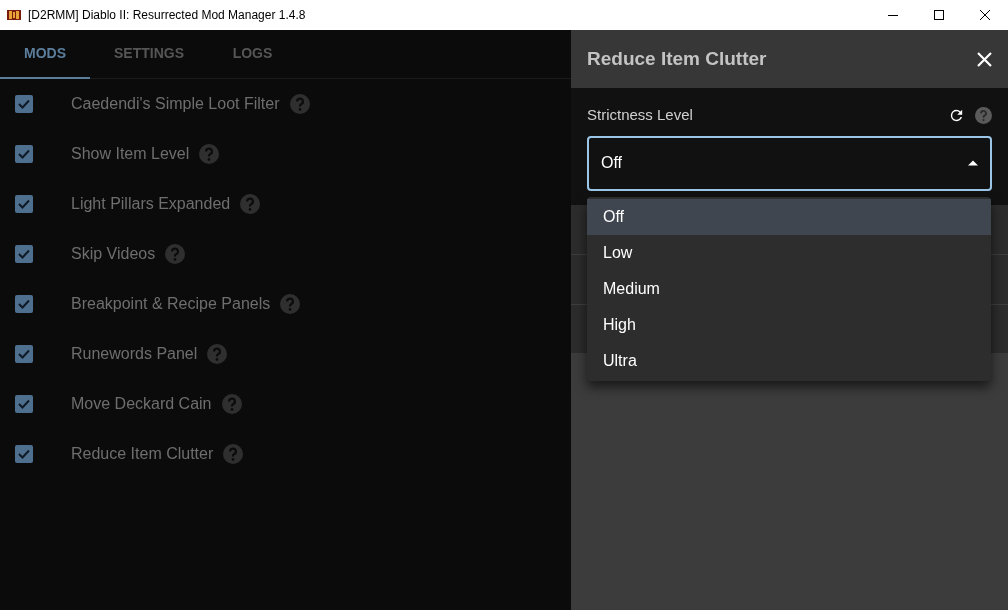  Describe the element at coordinates (142, 454) in the screenshot. I see `mod-name: Reduce Item Clutter` at that location.